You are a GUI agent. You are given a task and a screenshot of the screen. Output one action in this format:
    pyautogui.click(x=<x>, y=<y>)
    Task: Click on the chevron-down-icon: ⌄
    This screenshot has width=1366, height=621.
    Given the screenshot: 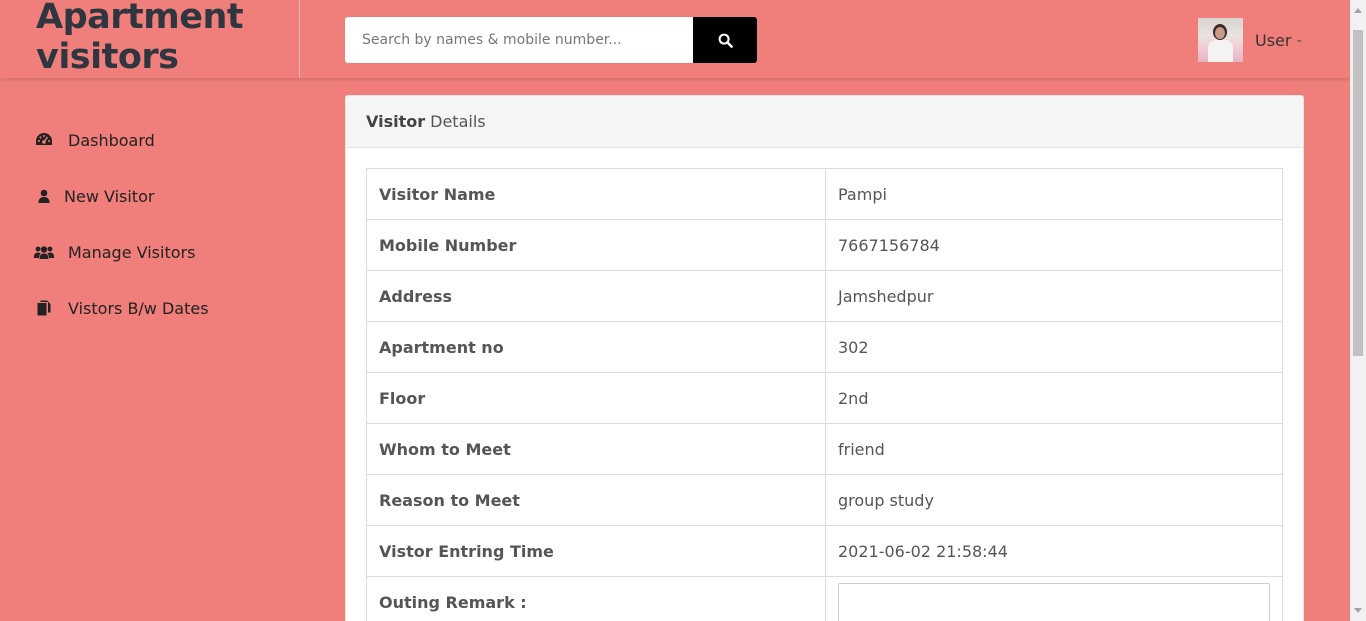 What is the action you would take?
    pyautogui.click(x=1299, y=40)
    